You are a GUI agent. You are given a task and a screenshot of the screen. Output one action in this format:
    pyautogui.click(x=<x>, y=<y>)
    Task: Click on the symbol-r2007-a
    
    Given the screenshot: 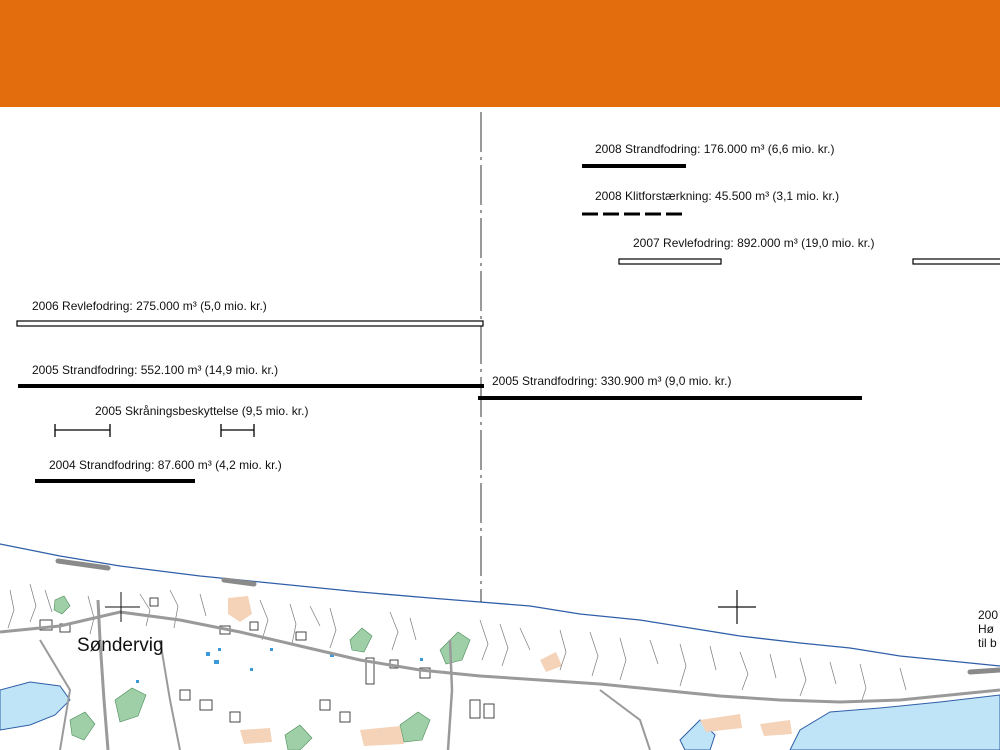 What is the action you would take?
    pyautogui.click(x=670, y=261)
    